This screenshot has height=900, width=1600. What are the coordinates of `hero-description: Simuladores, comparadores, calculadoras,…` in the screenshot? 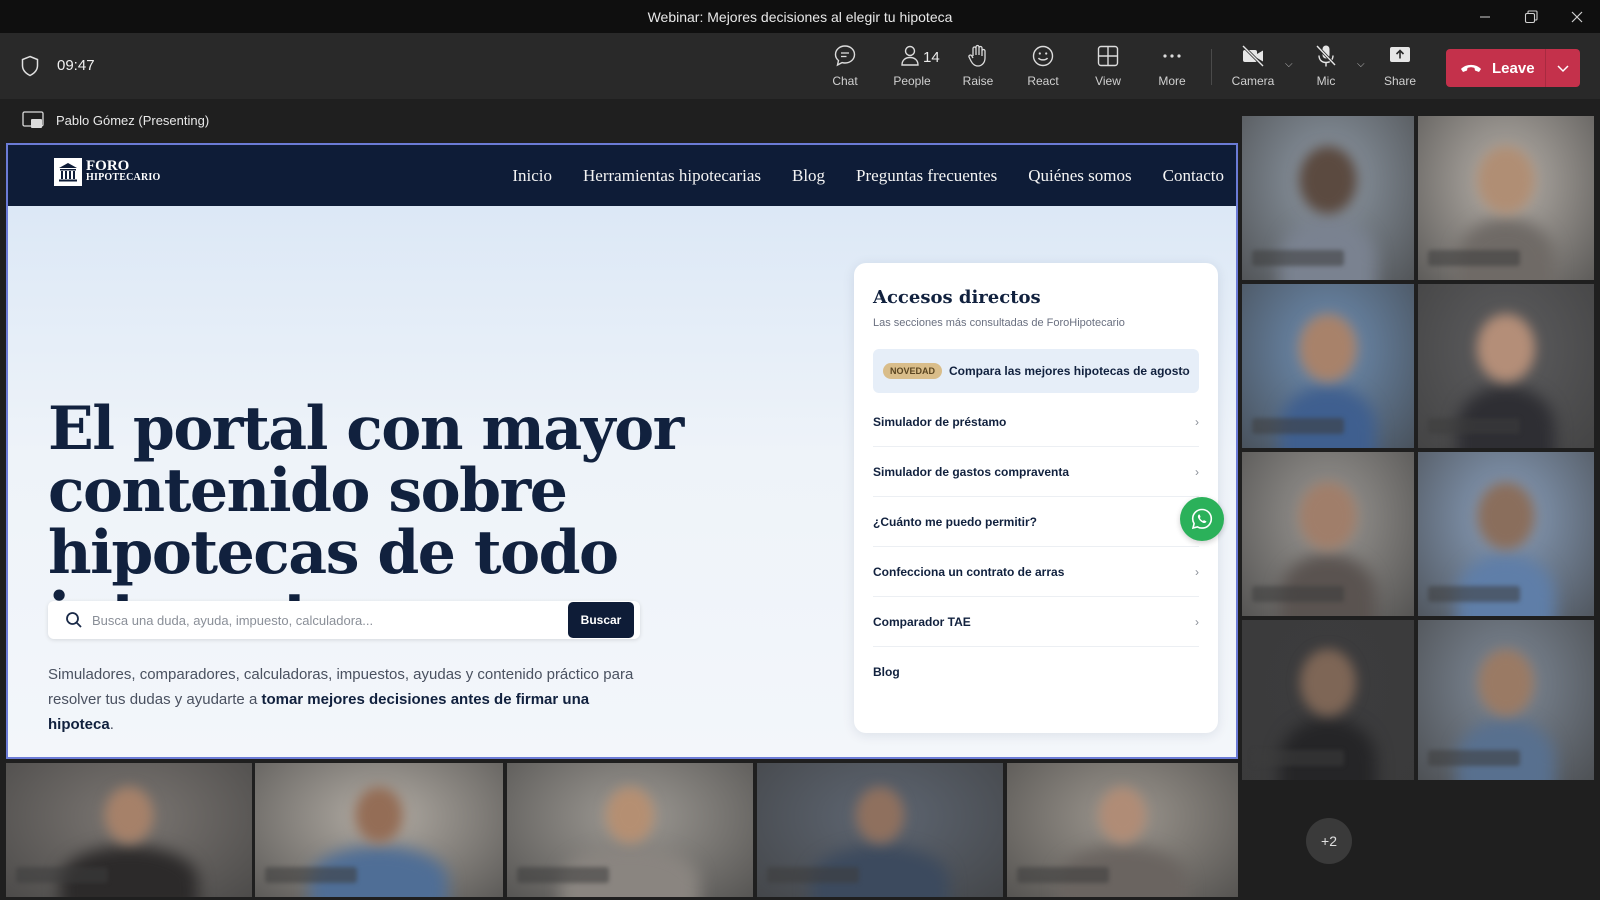 It's located at (348, 699).